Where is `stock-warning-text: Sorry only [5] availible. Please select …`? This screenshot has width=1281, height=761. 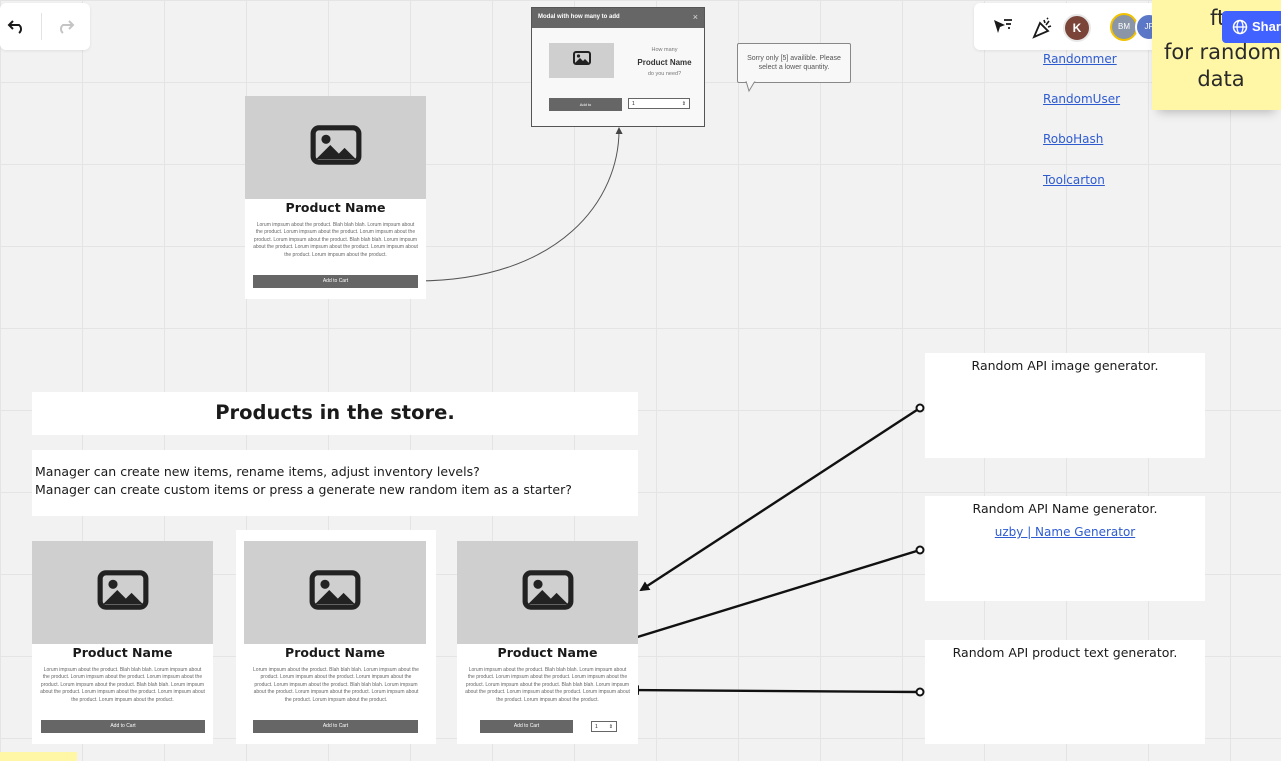 stock-warning-text: Sorry only [5] availible. Please select … is located at coordinates (794, 63).